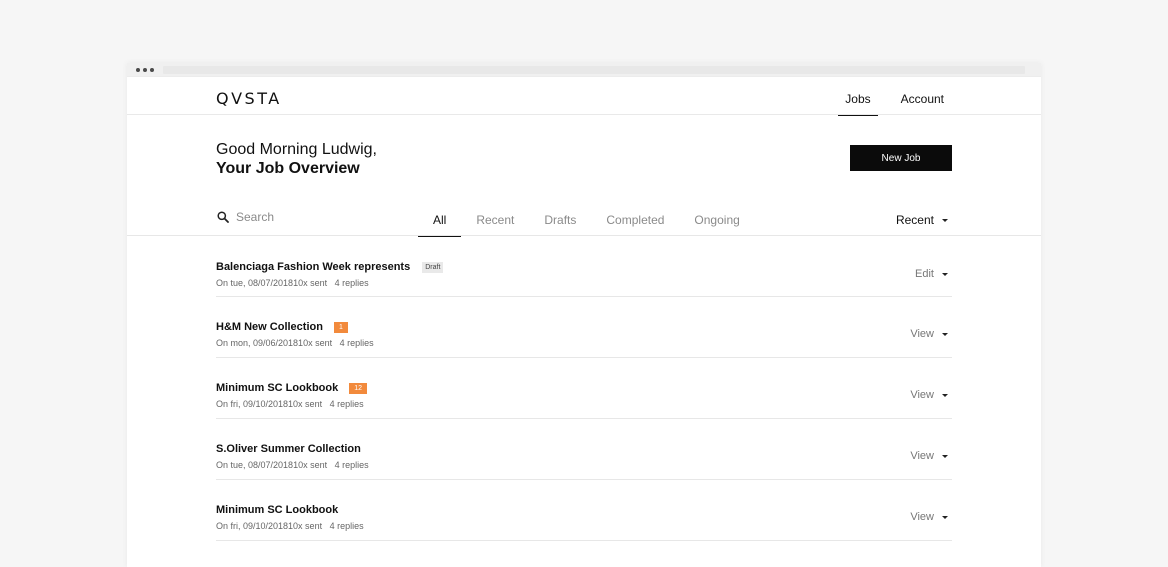 The width and height of the screenshot is (1168, 567). What do you see at coordinates (313, 267) in the screenshot?
I see `job-title: Balenciaga Fashion Week represents` at bounding box center [313, 267].